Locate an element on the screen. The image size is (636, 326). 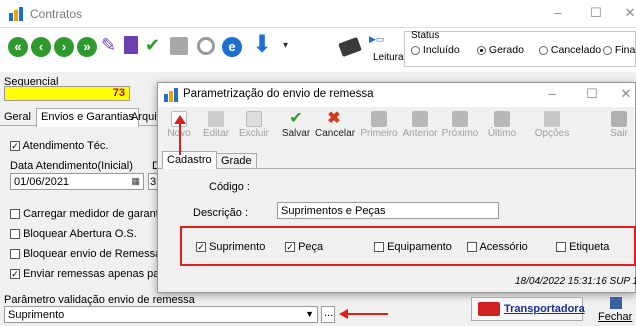
main-tab-strip: Geral Envios e Garantias Arquivo is located at coordinates (84, 117).